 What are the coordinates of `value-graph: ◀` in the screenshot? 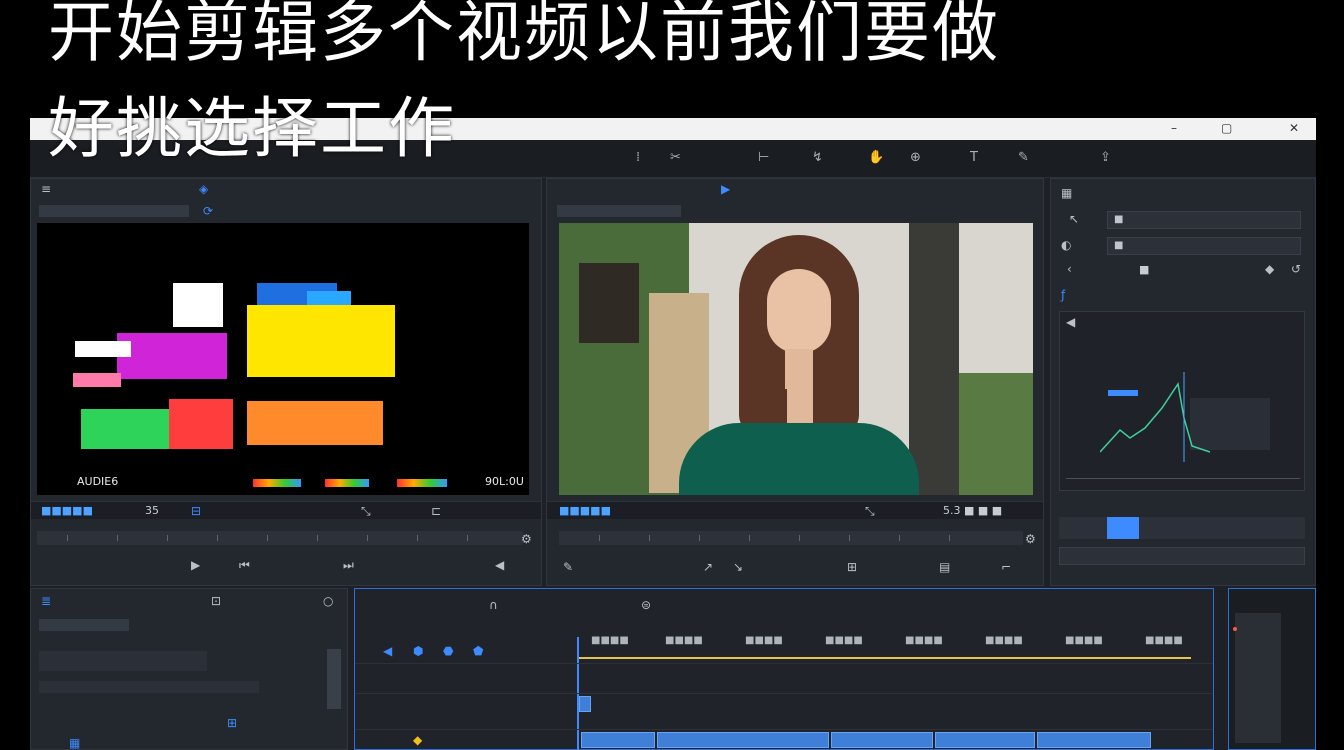 It's located at (1182, 401).